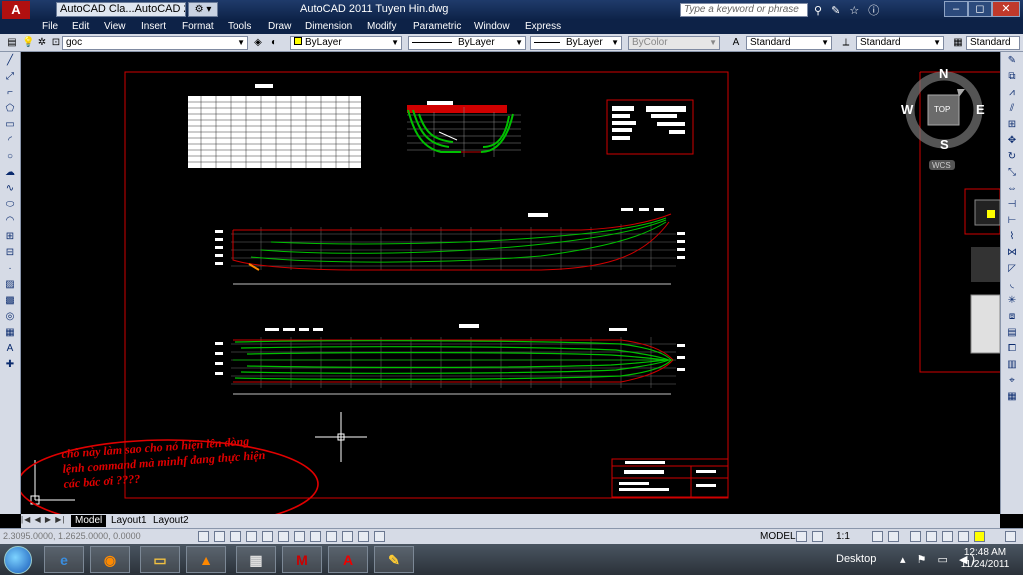 This screenshot has width=1023, height=575. What do you see at coordinates (153, 26) in the screenshot?
I see `menu-insert: Insert` at bounding box center [153, 26].